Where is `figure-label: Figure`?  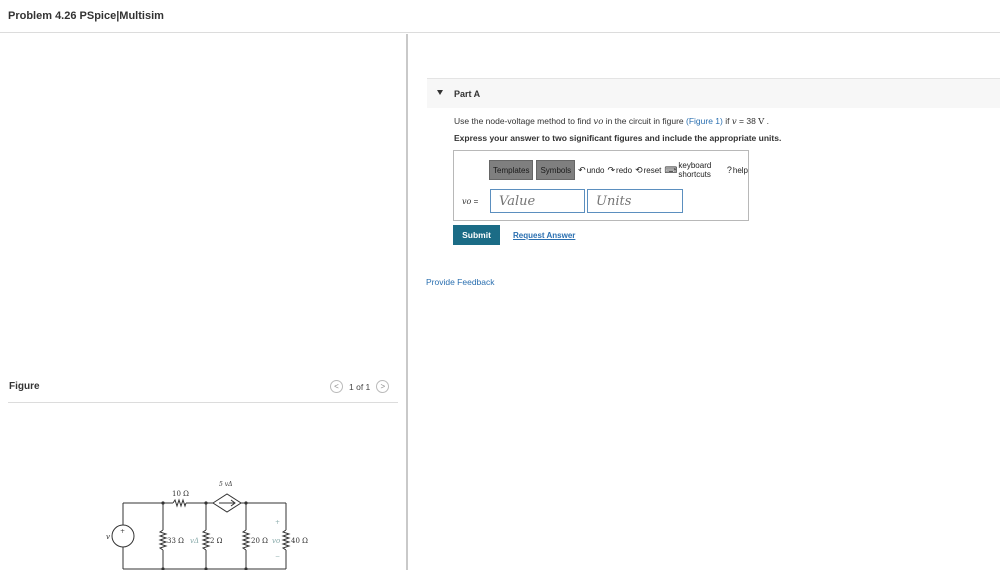
figure-label: Figure is located at coordinates (24, 386).